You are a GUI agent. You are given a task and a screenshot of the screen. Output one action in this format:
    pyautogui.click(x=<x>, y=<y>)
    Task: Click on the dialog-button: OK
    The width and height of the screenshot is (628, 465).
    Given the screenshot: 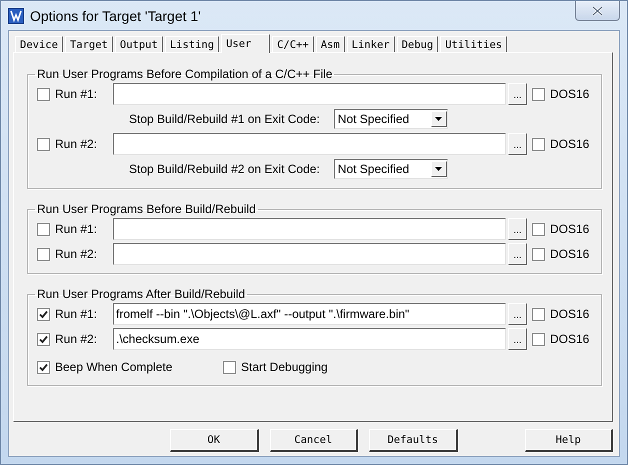 What is the action you would take?
    pyautogui.click(x=214, y=440)
    